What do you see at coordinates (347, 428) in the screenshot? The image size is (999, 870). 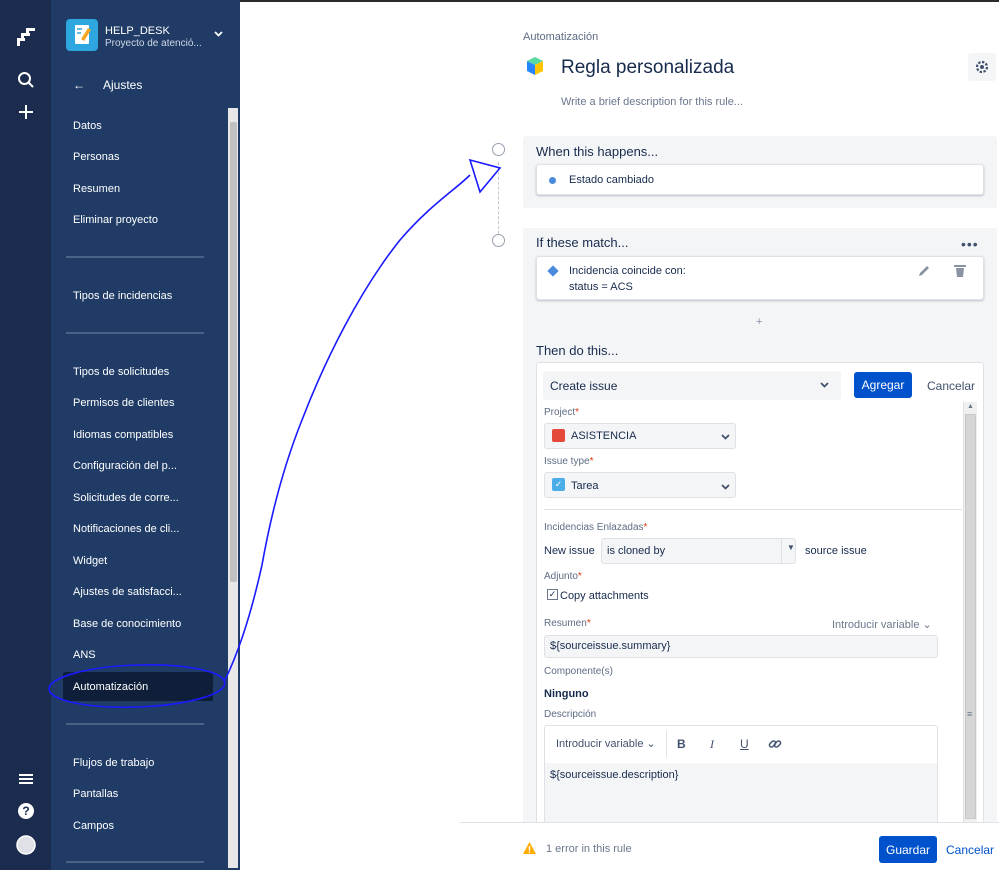 I see `annotation-arrow-line` at bounding box center [347, 428].